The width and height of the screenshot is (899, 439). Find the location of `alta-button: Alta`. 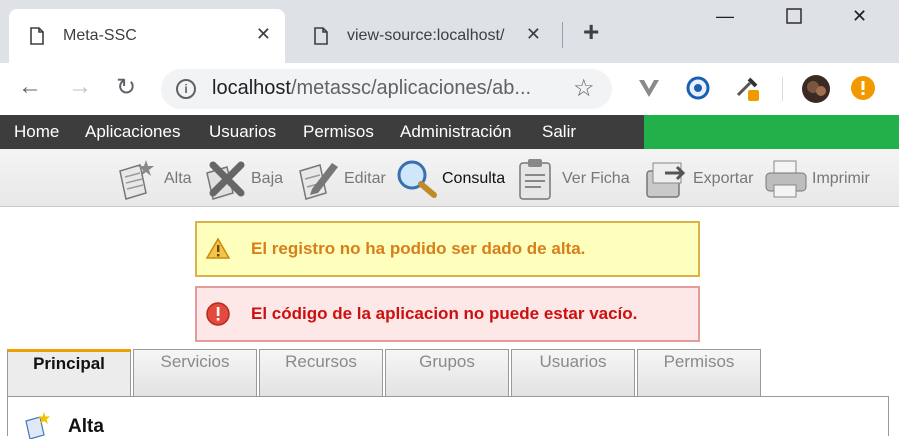

alta-button: Alta is located at coordinates (154, 179).